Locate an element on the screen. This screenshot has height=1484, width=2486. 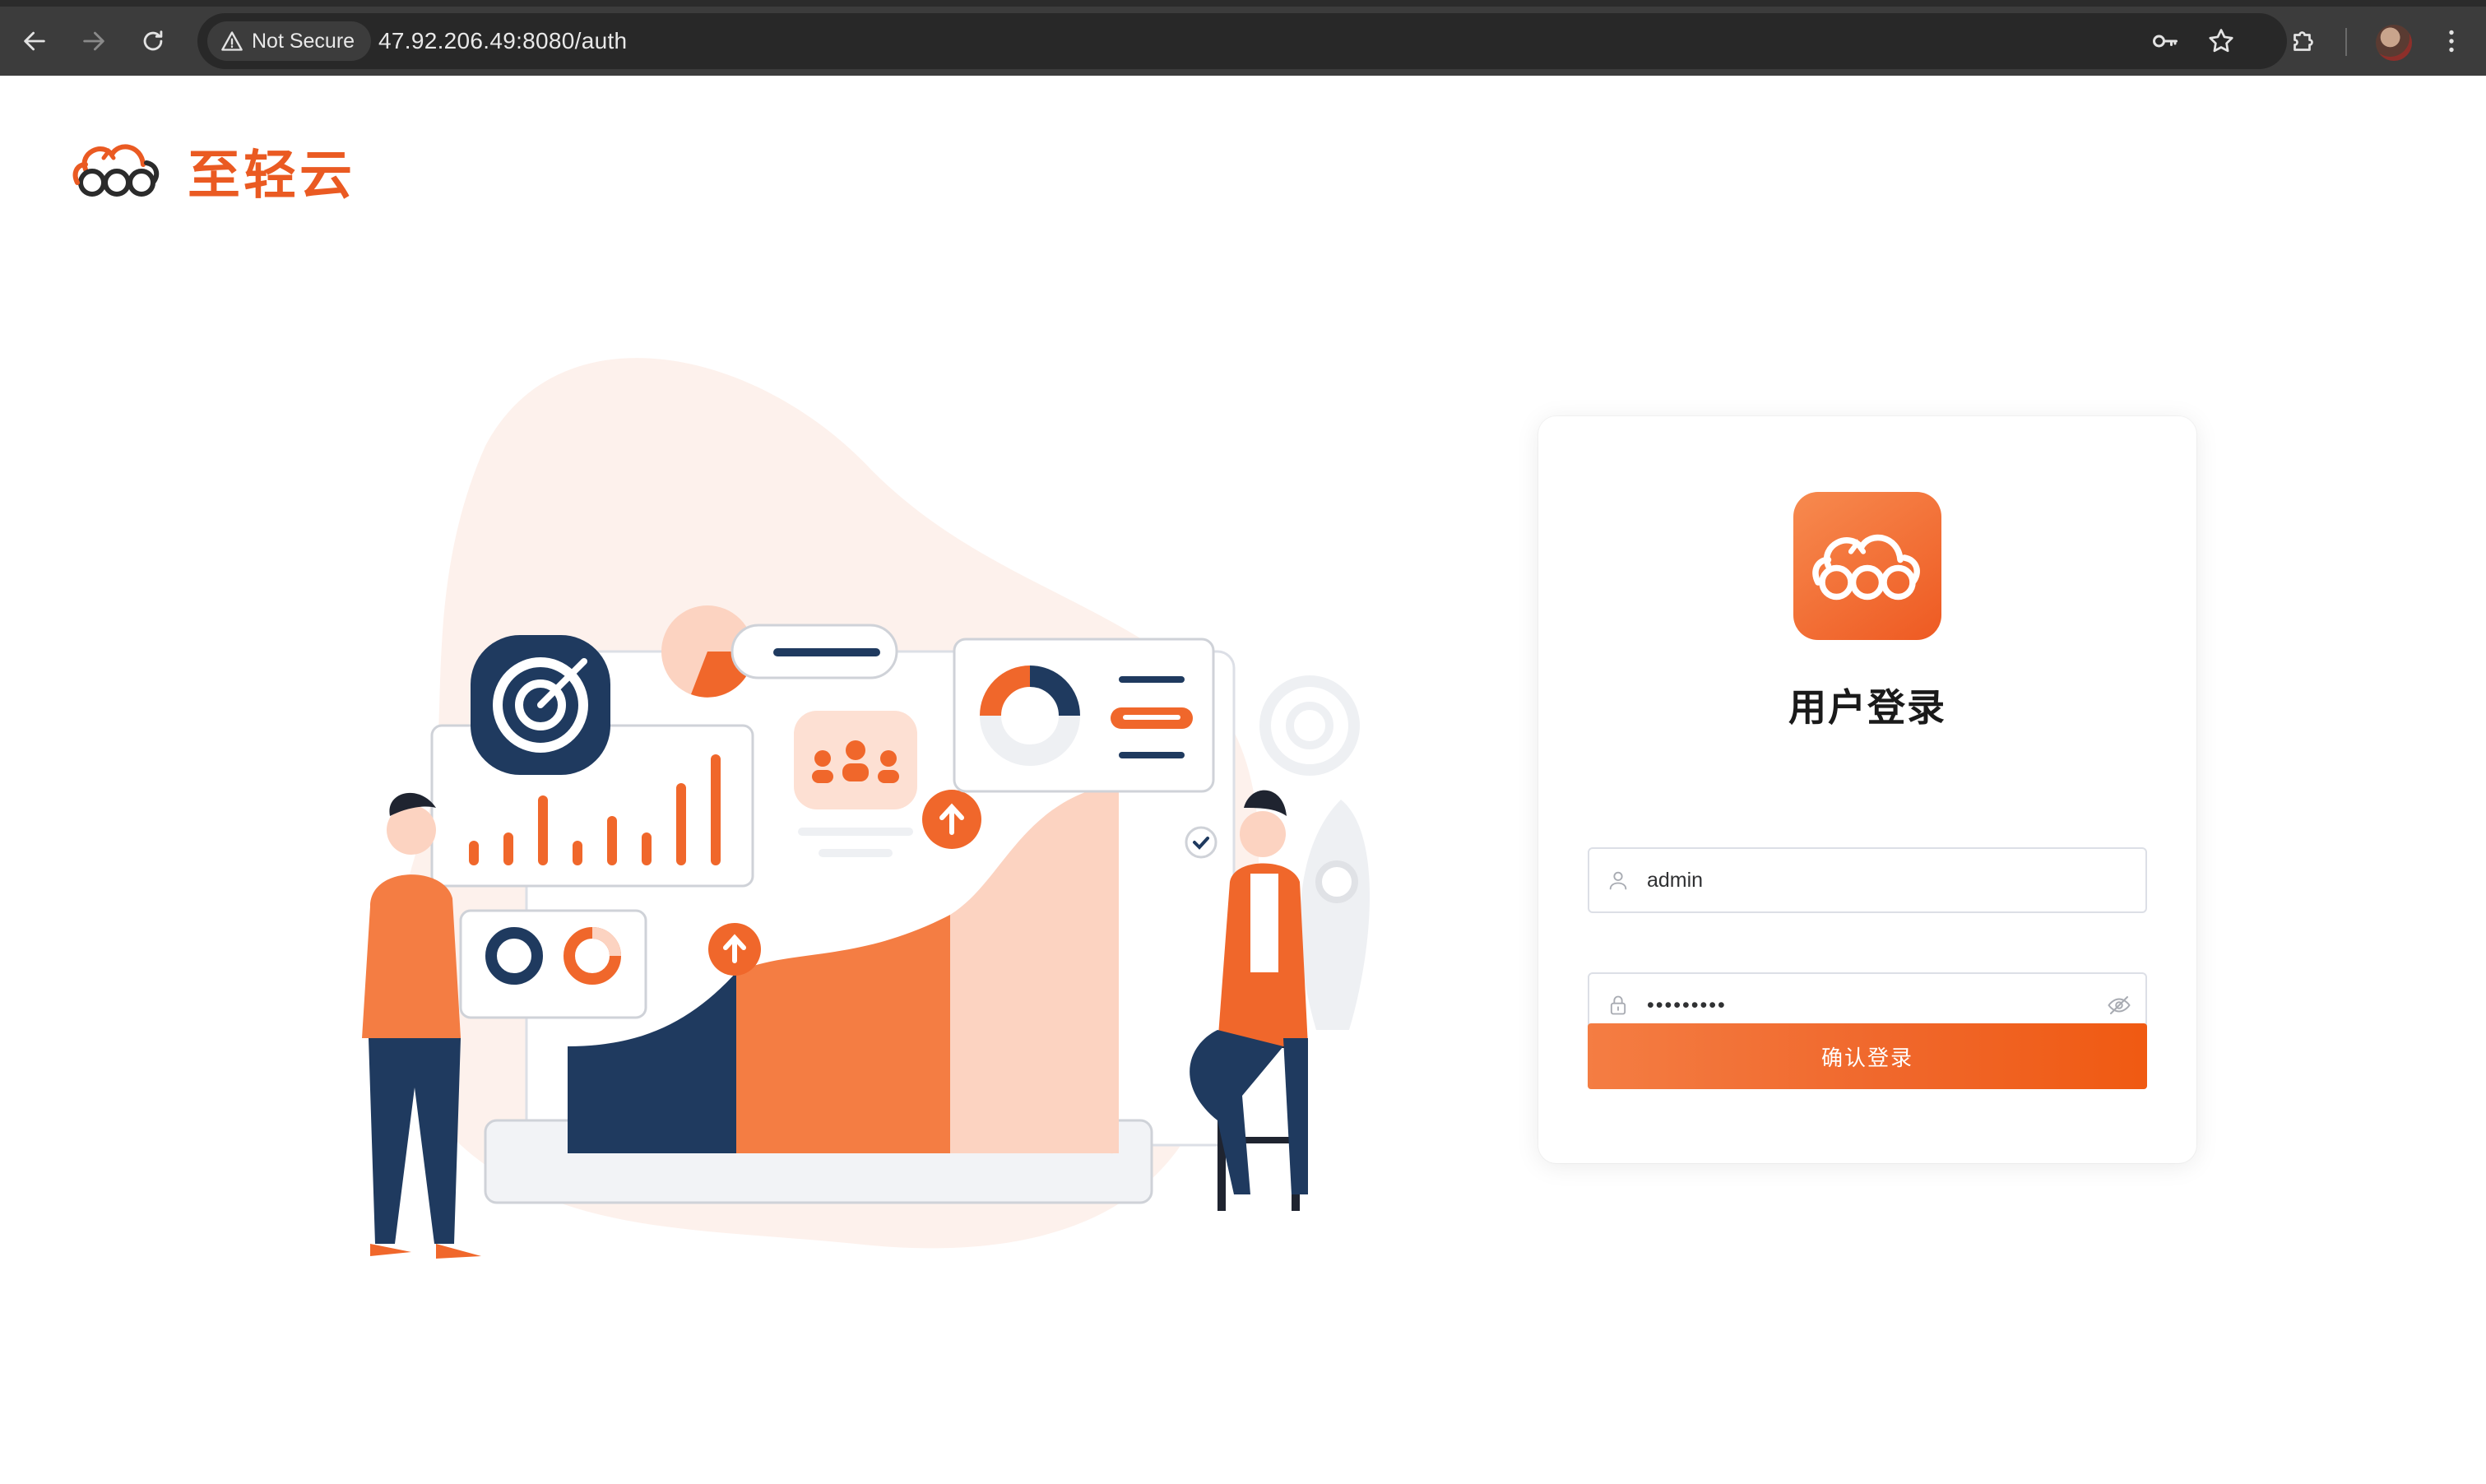
puzzle-icon is located at coordinates (2303, 41).